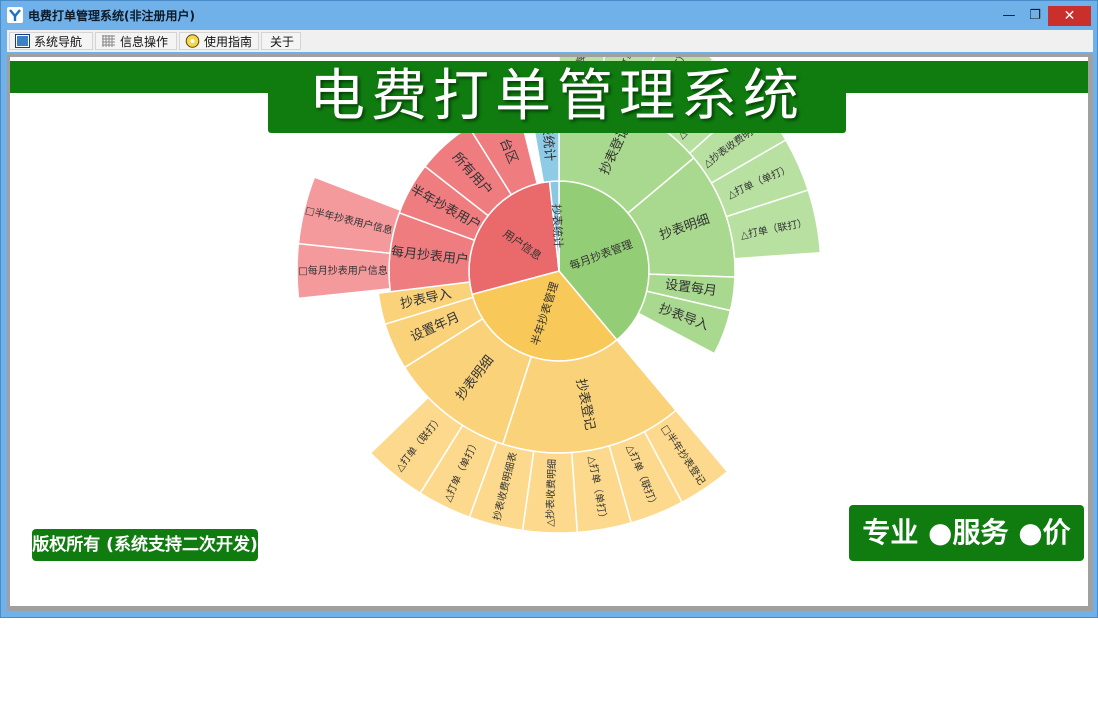 This screenshot has width=1098, height=722. I want to click on menu-label: 信息操作, so click(144, 42).